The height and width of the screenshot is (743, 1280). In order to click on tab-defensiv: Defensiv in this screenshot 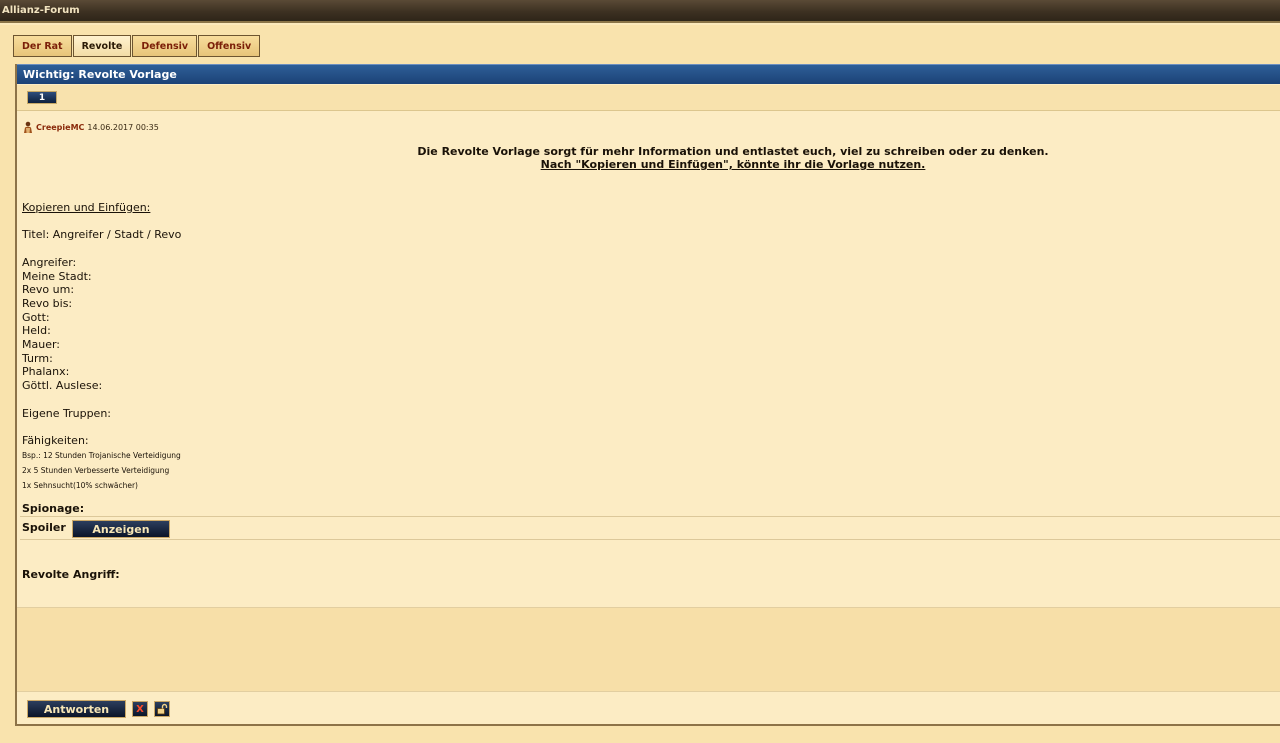, I will do `click(165, 46)`.